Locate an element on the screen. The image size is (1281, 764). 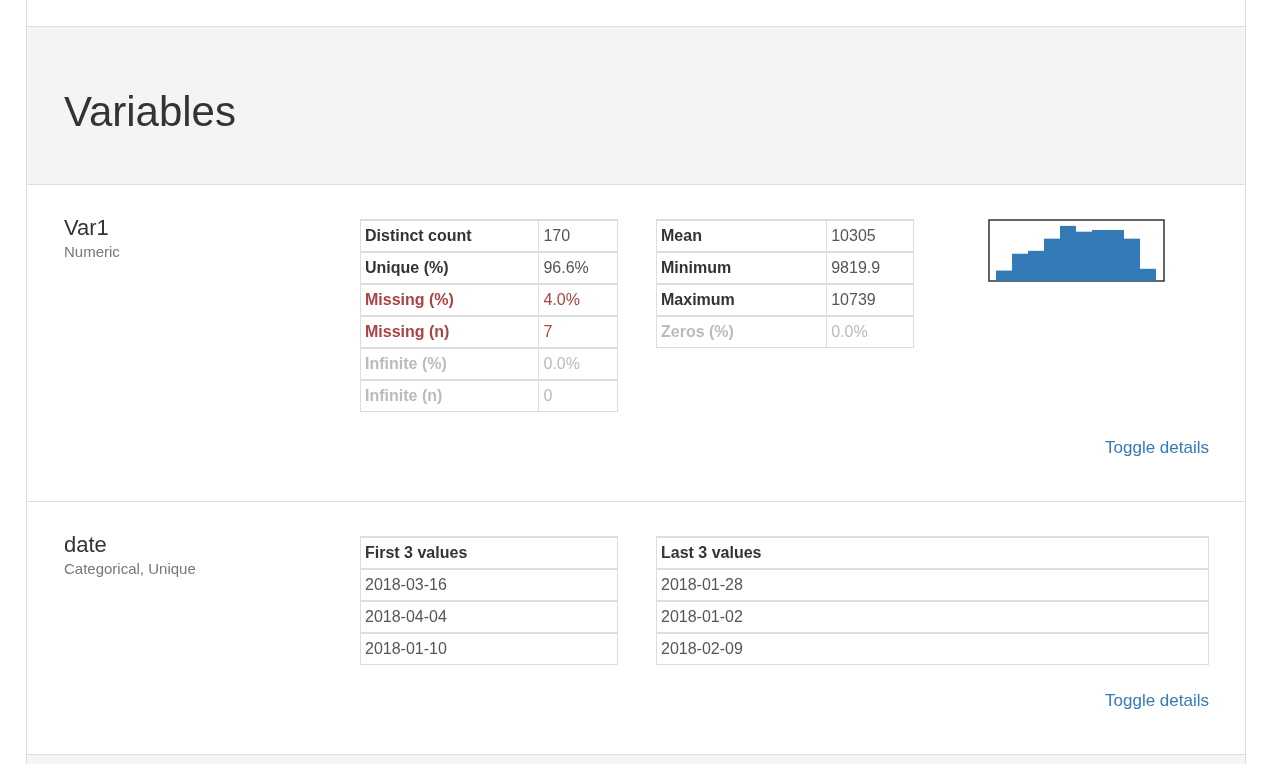
stat-value: 4.0% is located at coordinates (578, 300).